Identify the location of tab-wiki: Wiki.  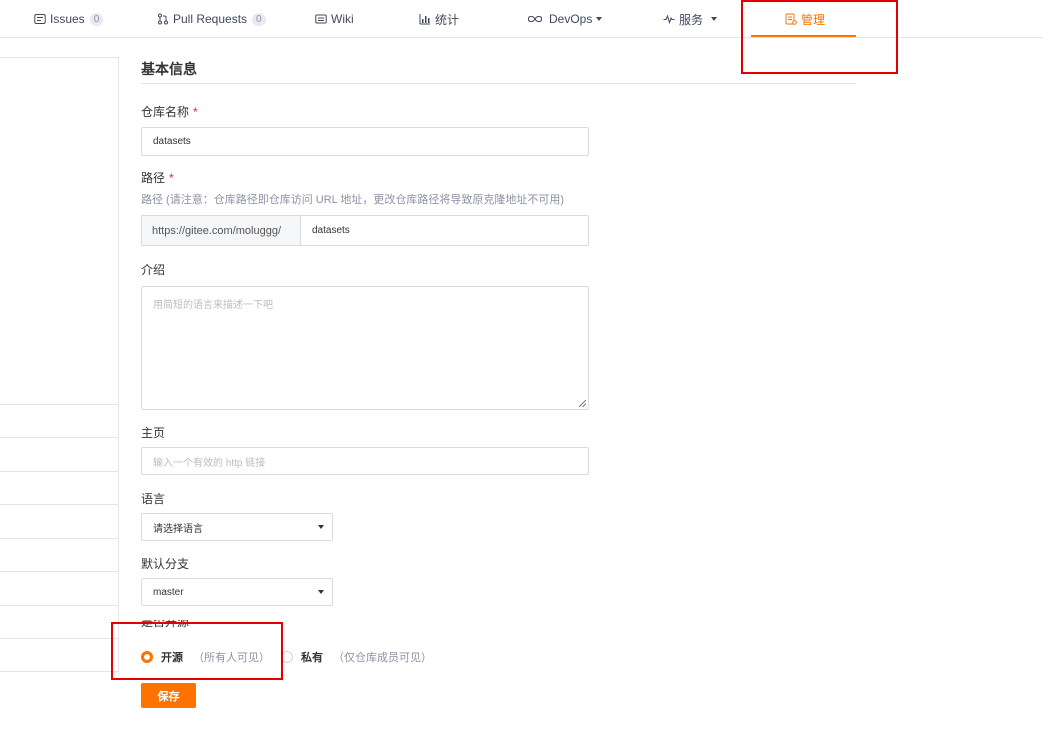
(334, 19).